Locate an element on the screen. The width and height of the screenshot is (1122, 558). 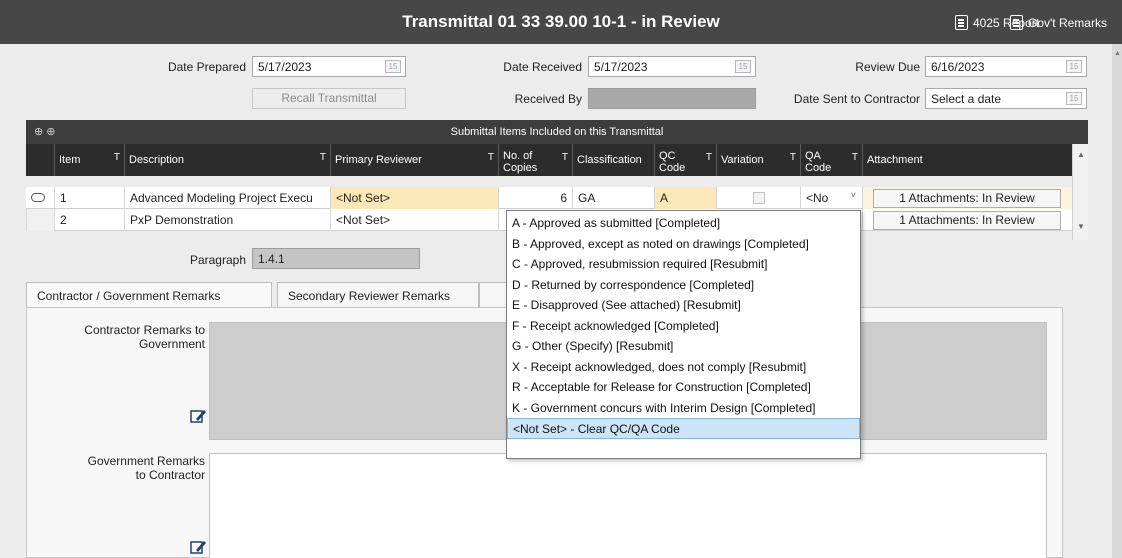
government-remarks-label: Government Remarks to Contractor is located at coordinates (121, 468).